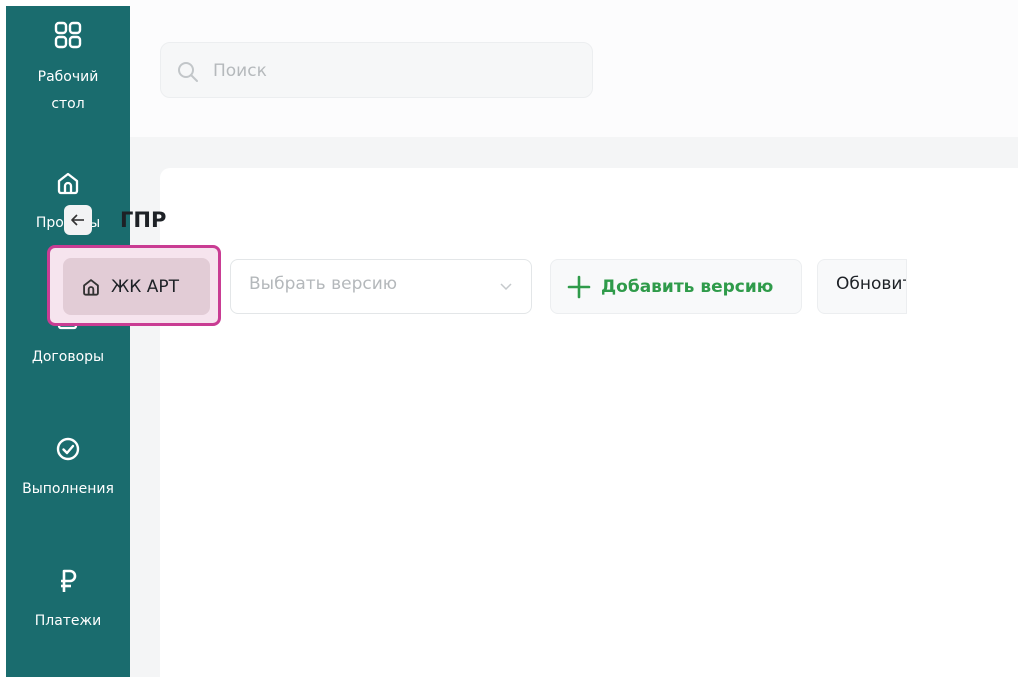 This screenshot has width=1018, height=677. I want to click on sidebar-item-label: Выполнения, so click(68, 489).